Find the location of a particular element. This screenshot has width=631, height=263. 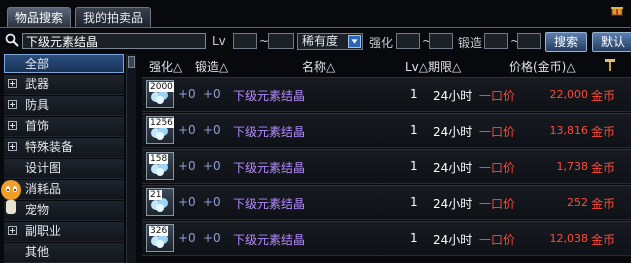

item-quantity: 21 is located at coordinates (156, 195).